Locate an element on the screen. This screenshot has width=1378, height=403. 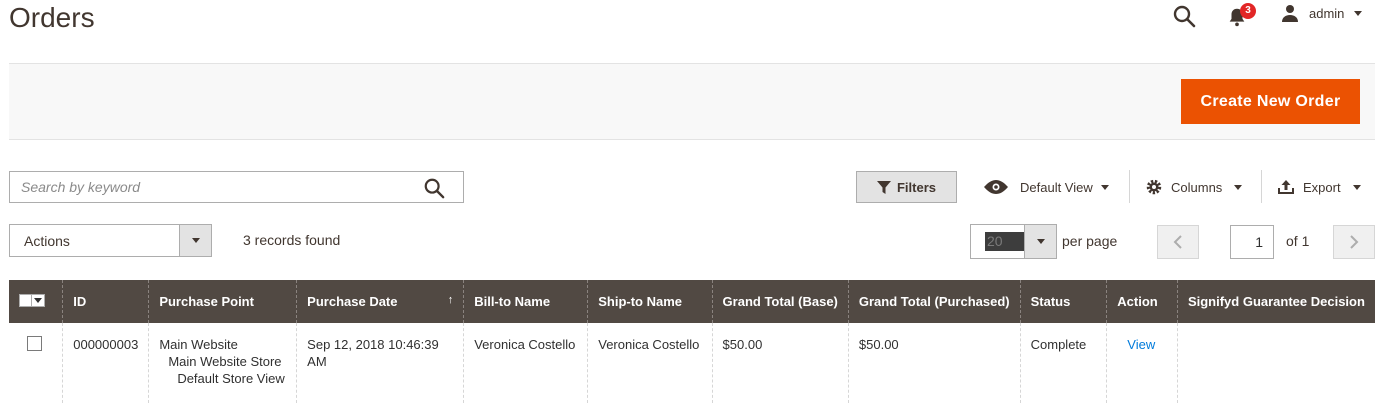
create-new-order-button: Create New Order is located at coordinates (1270, 101).